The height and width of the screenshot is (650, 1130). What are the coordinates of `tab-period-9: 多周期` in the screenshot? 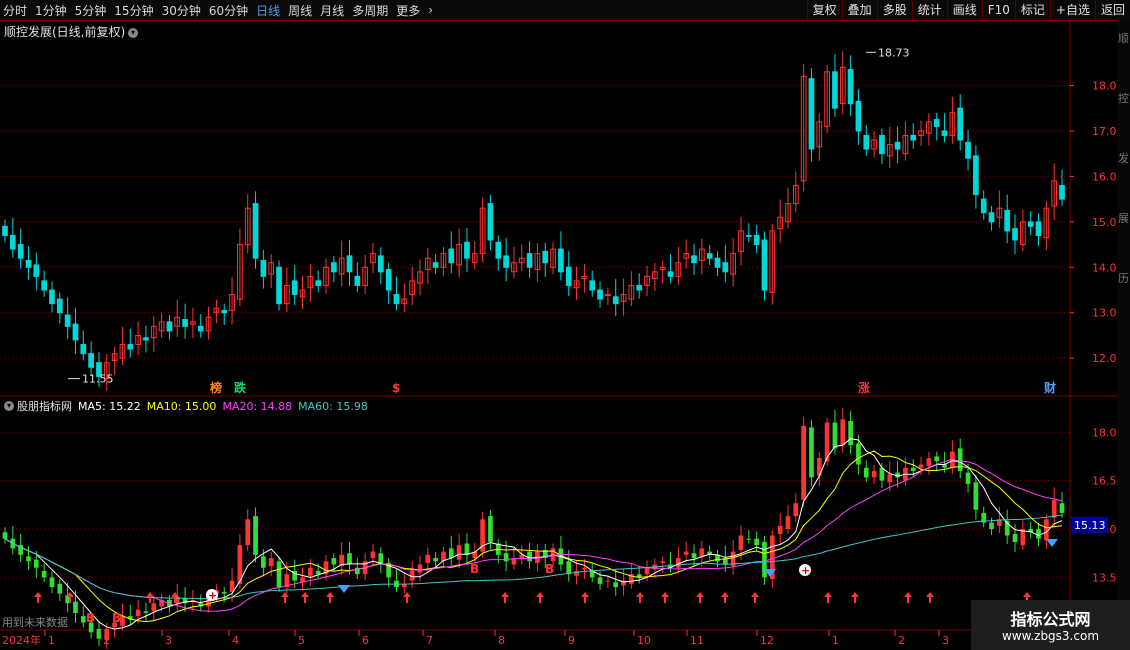 It's located at (370, 10).